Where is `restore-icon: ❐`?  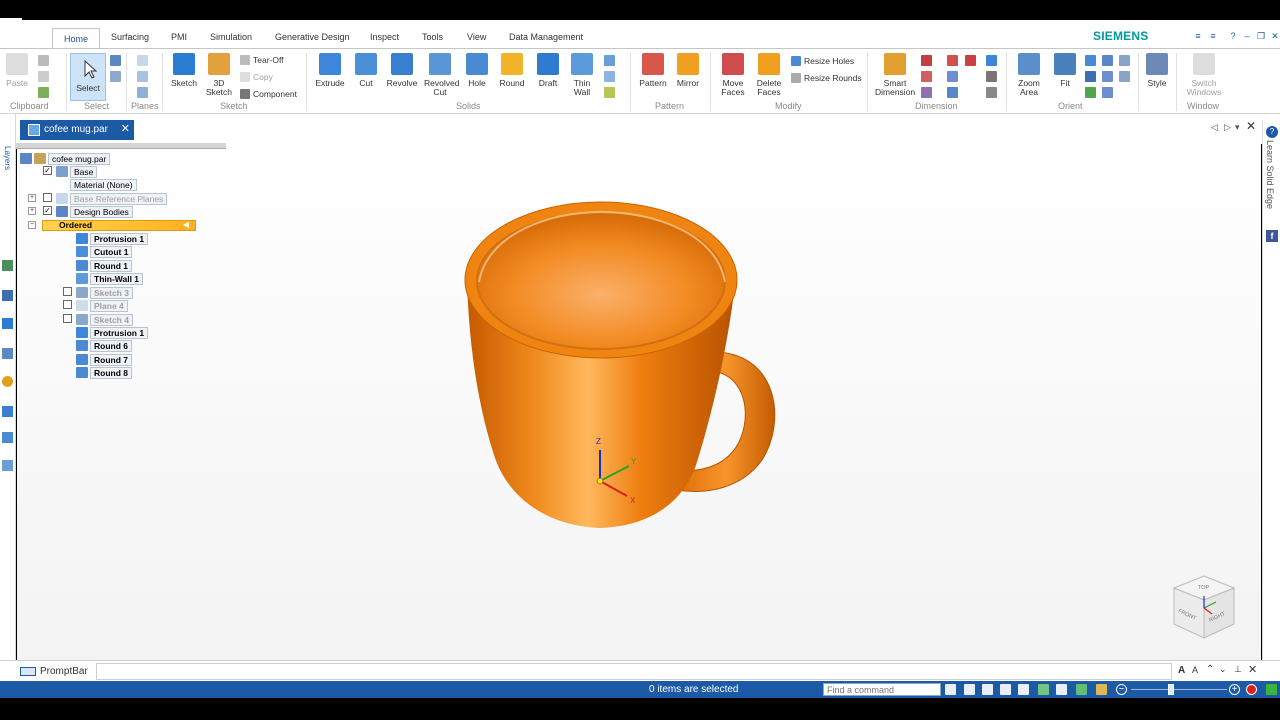 restore-icon: ❐ is located at coordinates (1261, 36).